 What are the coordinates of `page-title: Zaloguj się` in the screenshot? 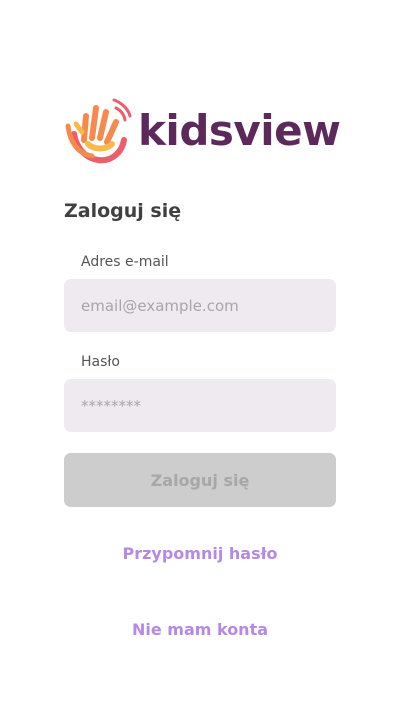 It's located at (123, 211).